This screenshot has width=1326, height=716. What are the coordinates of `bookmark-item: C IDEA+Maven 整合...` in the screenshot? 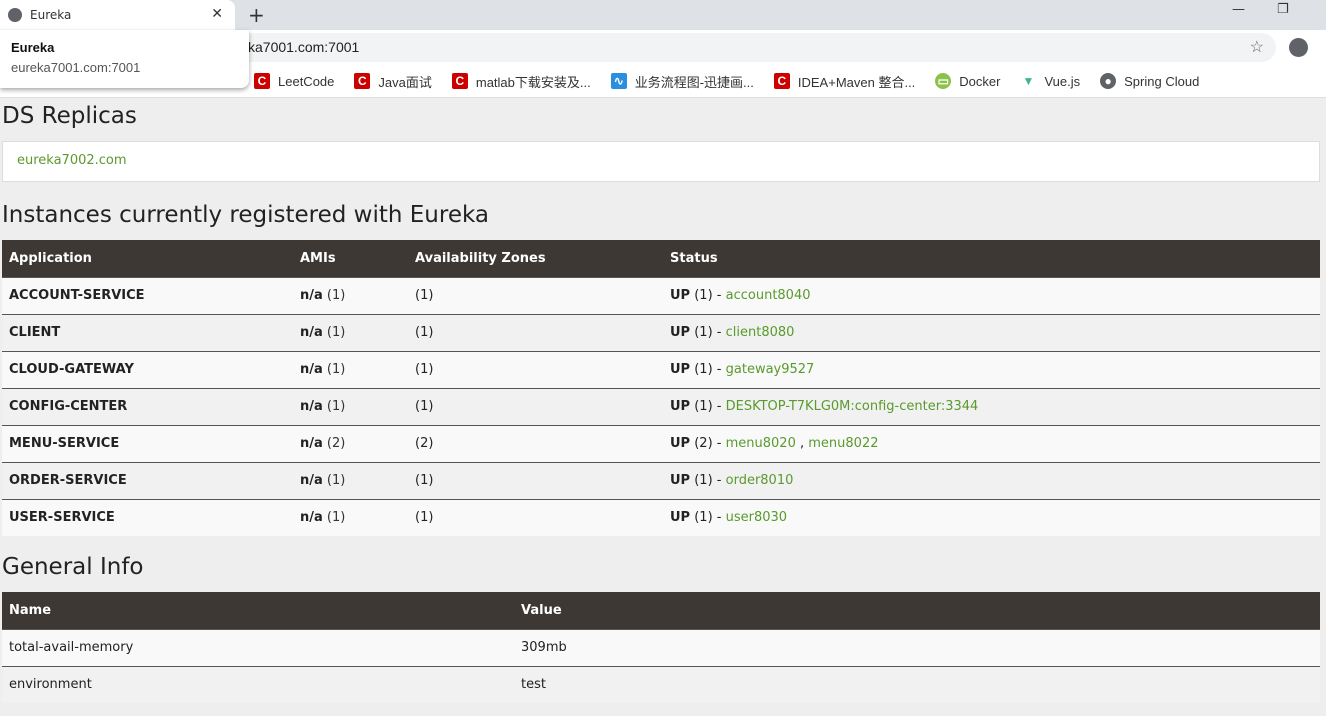 It's located at (844, 81).